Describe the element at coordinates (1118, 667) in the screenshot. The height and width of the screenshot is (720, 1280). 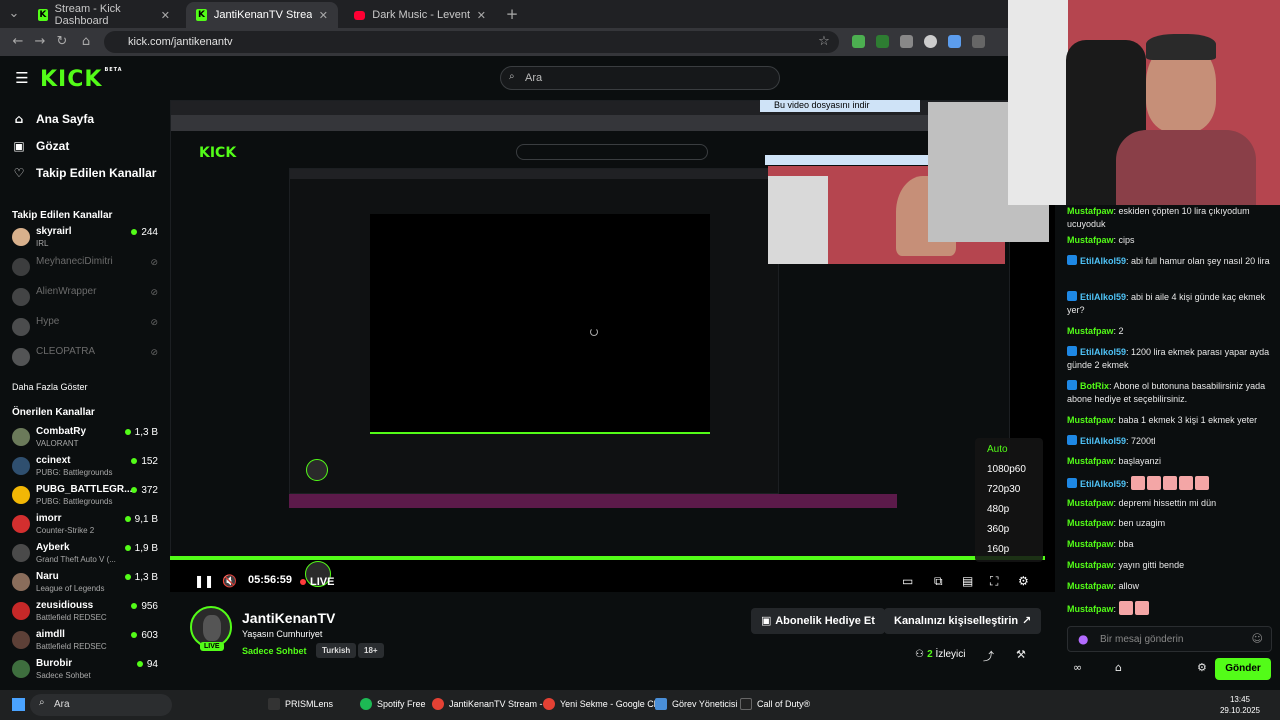
I see `store-icon: ⌂` at that location.